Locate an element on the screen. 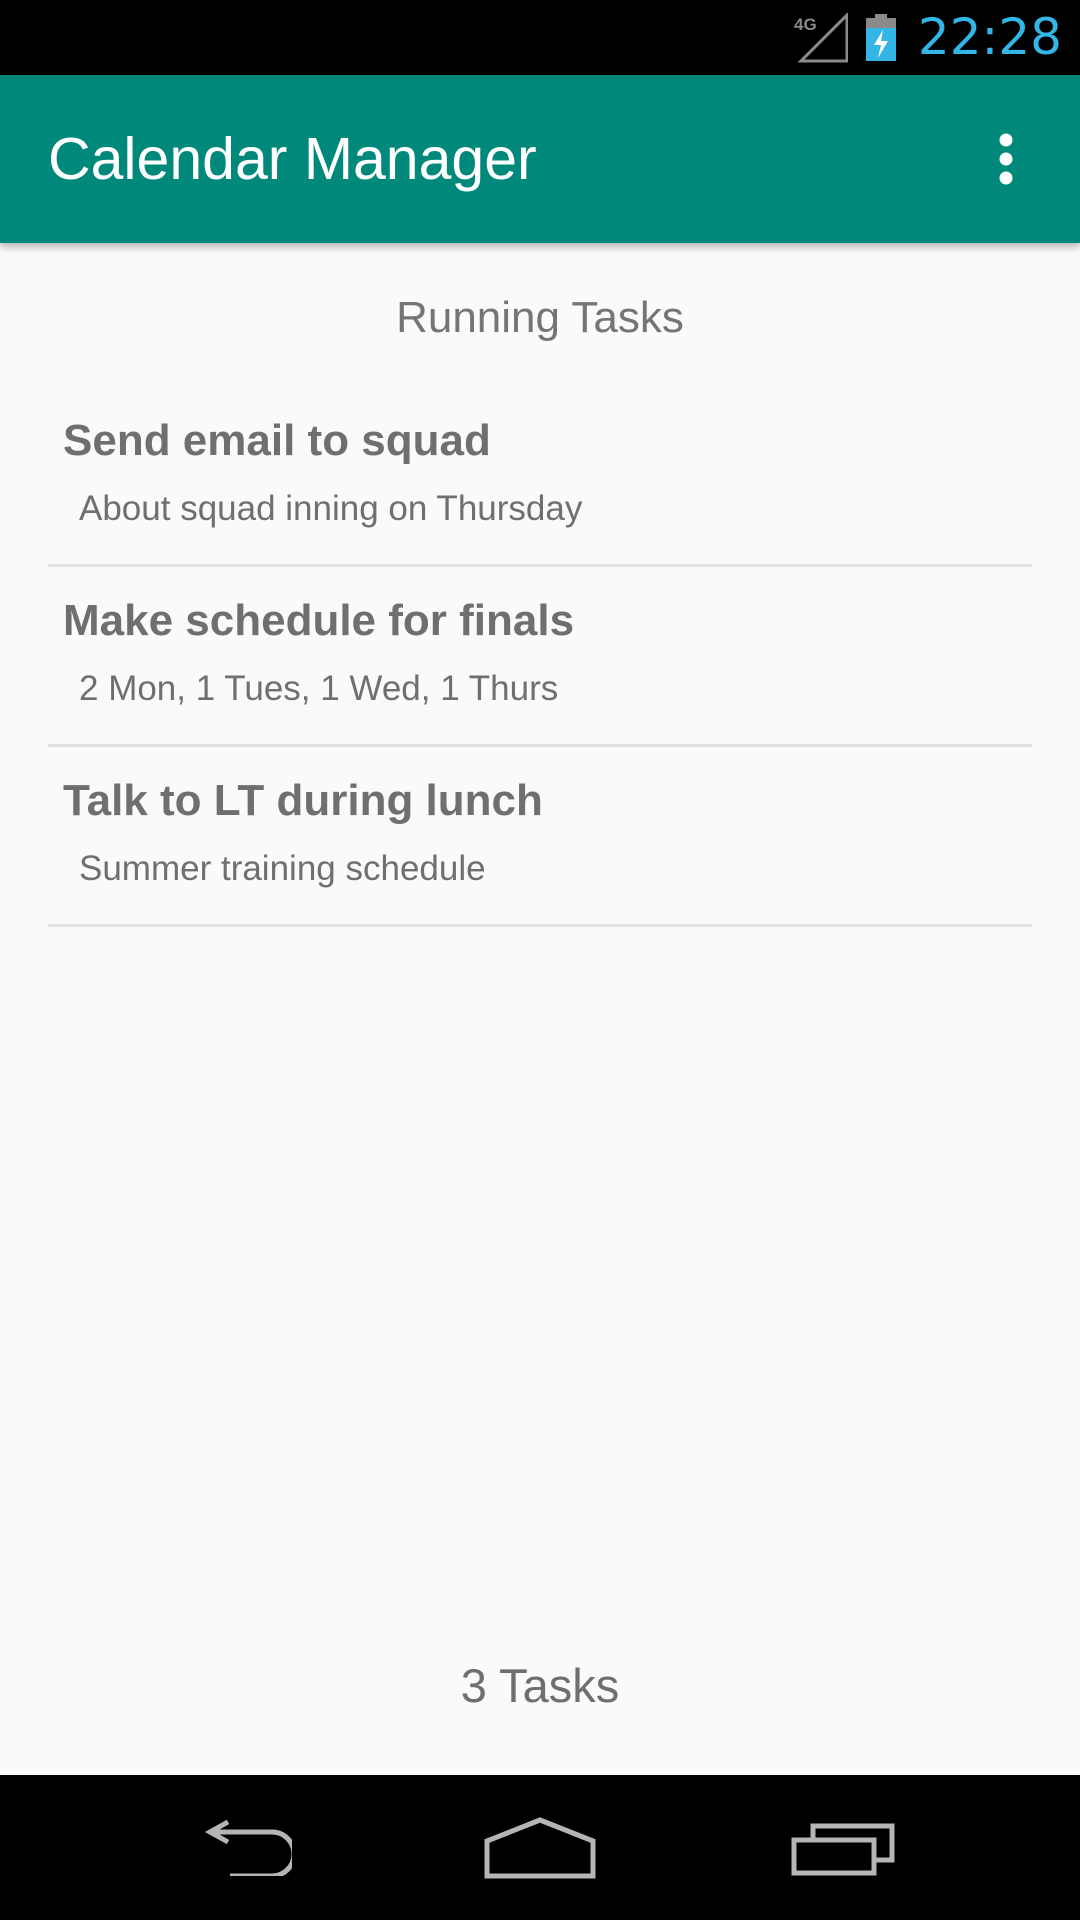 This screenshot has width=1080, height=1920. task-description: Summer training schedule is located at coordinates (282, 868).